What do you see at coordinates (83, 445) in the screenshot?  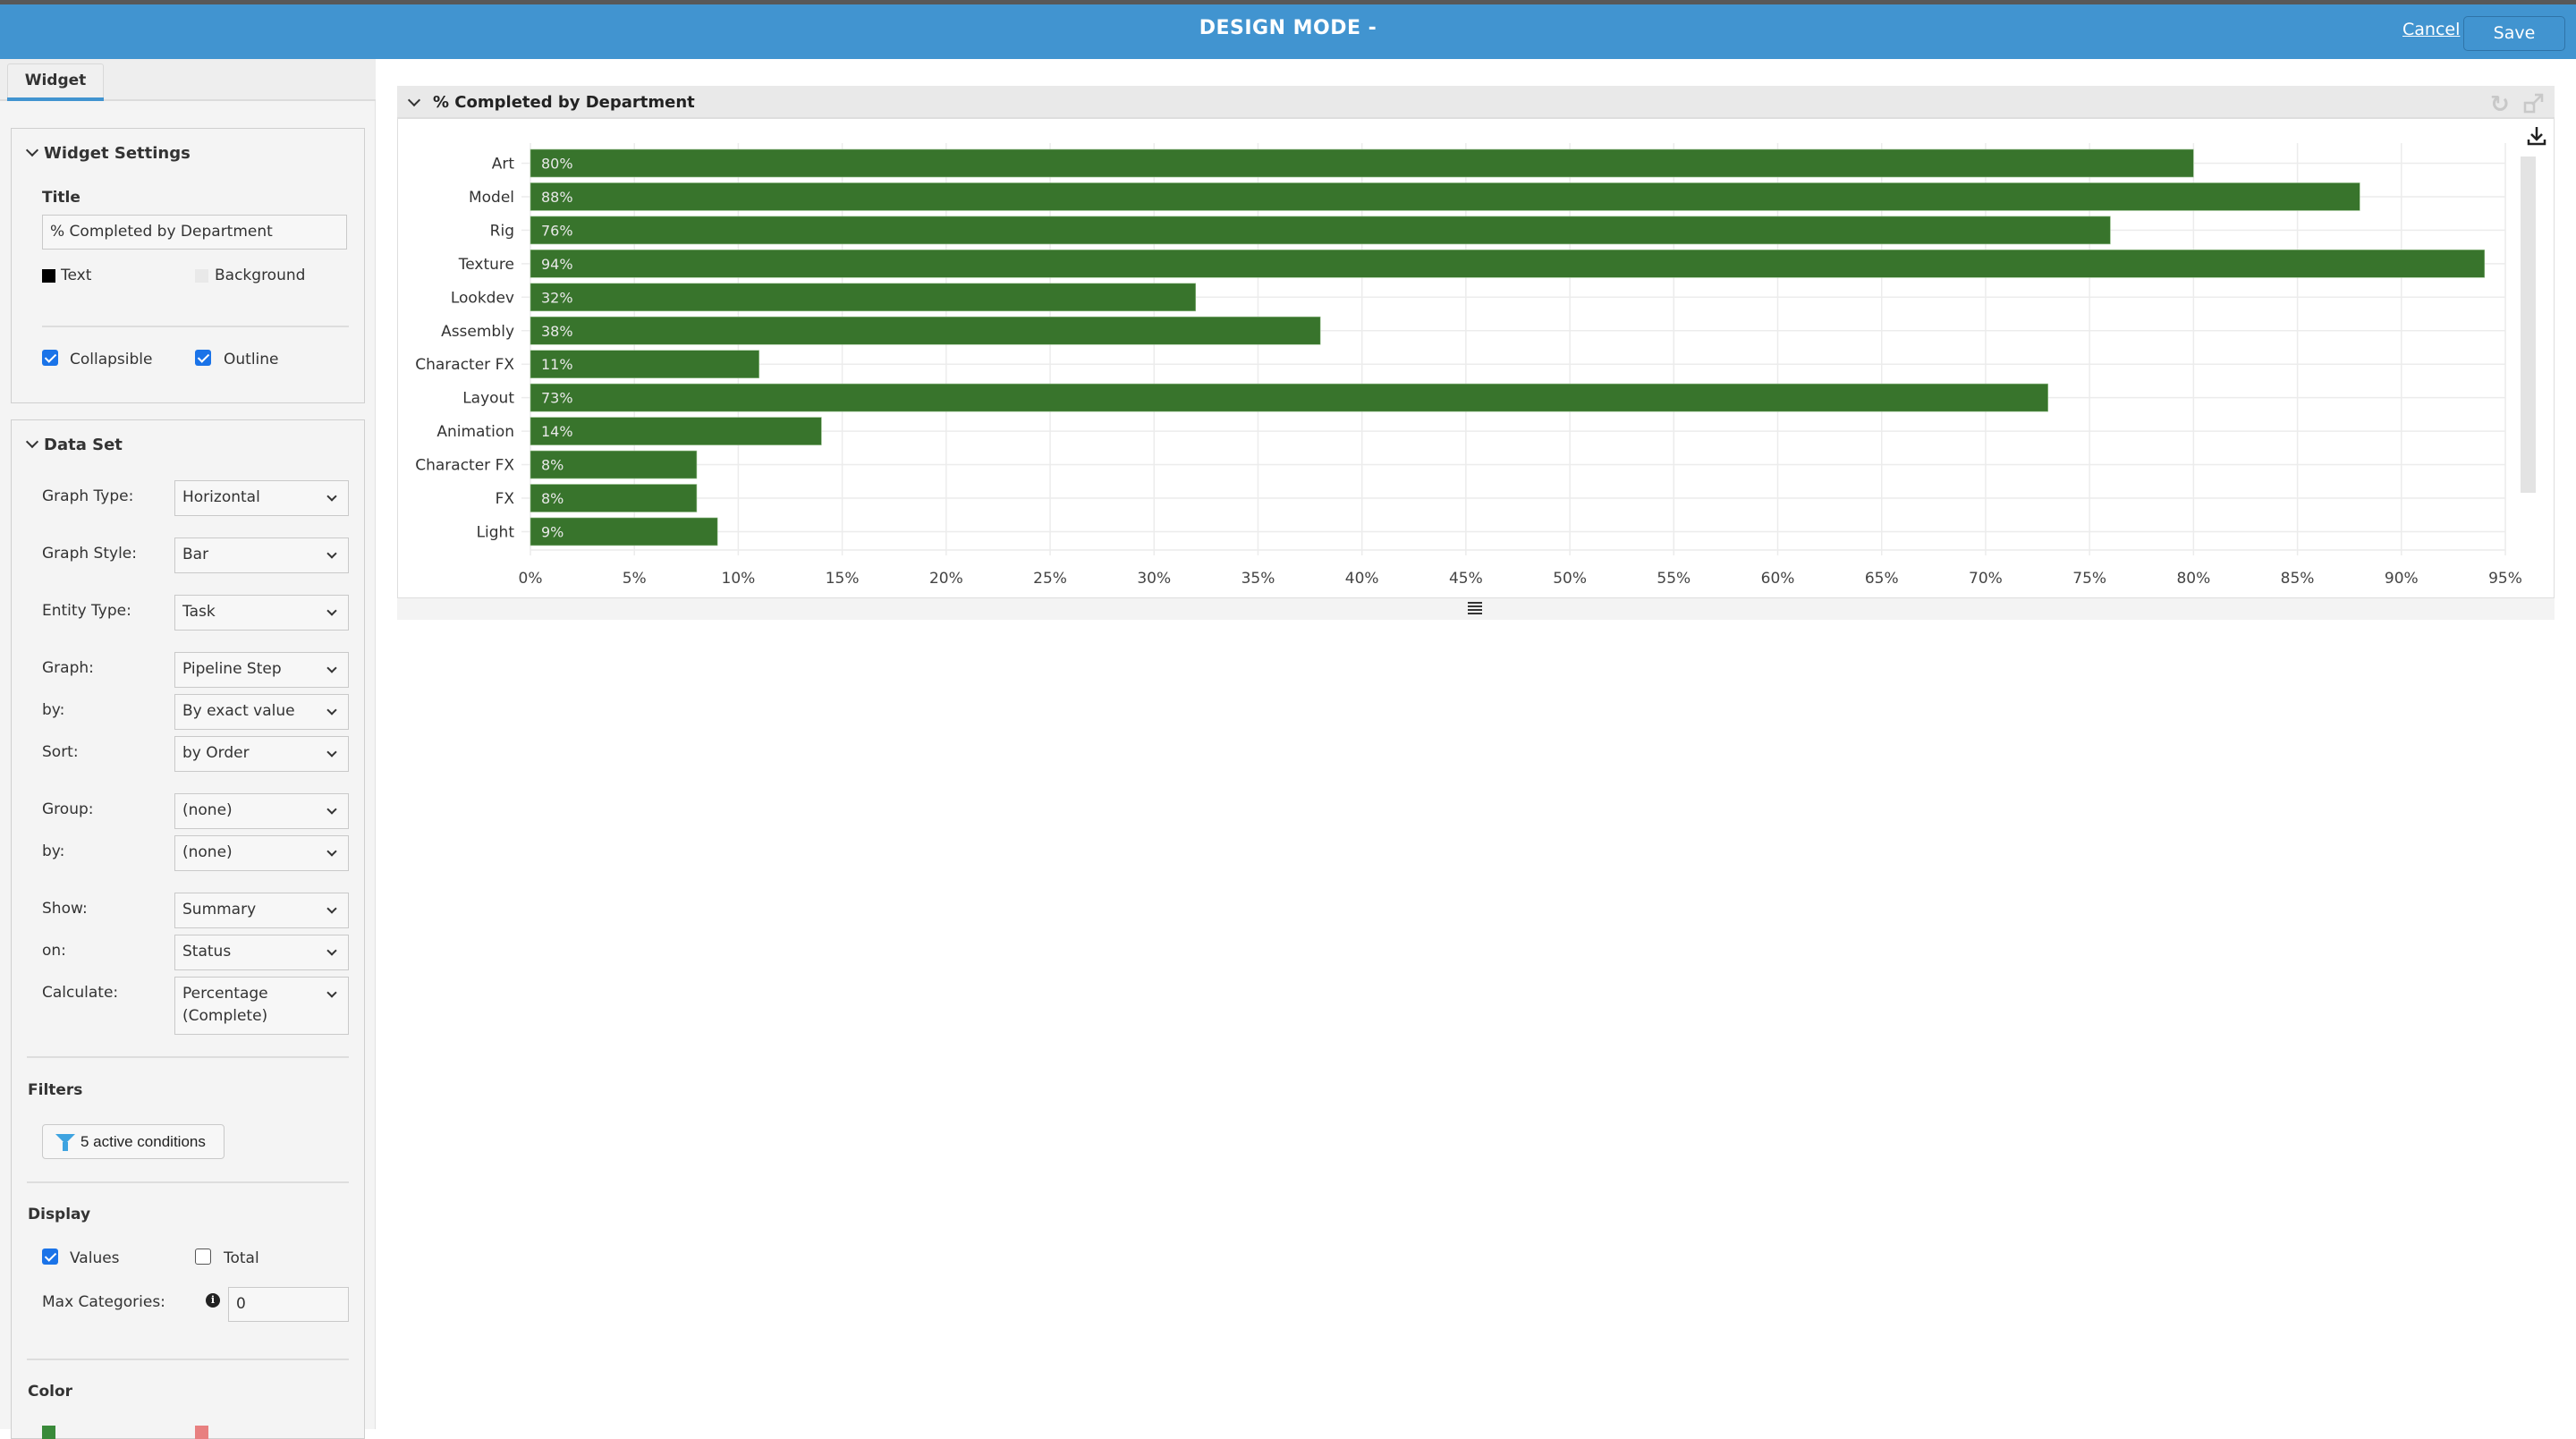 I see `data-set-heading: Data Set` at bounding box center [83, 445].